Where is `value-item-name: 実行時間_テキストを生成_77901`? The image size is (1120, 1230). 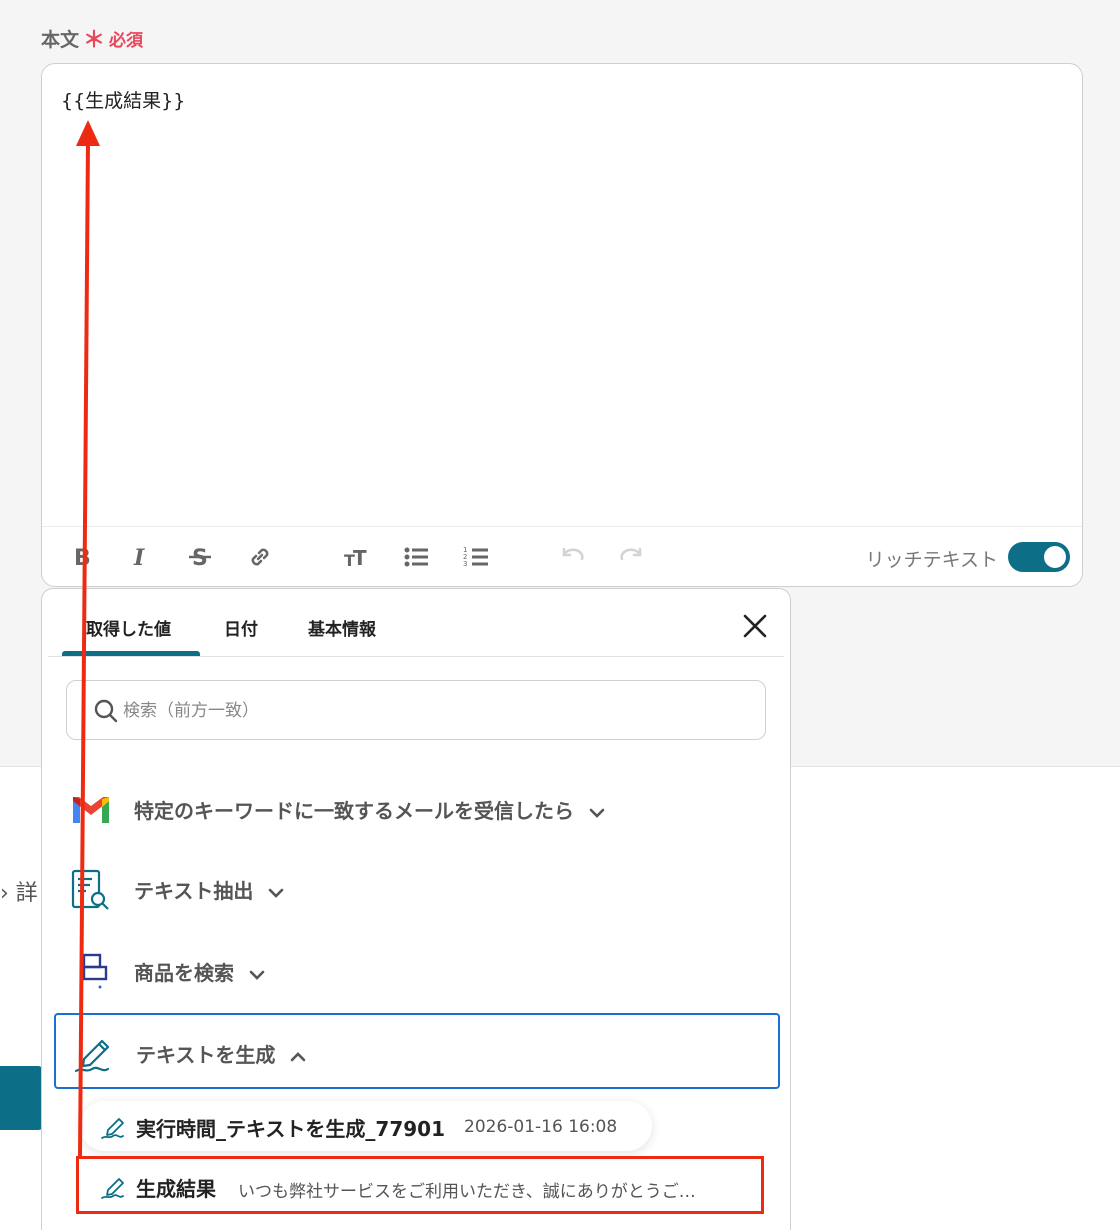 value-item-name: 実行時間_テキストを生成_77901 is located at coordinates (290, 1129).